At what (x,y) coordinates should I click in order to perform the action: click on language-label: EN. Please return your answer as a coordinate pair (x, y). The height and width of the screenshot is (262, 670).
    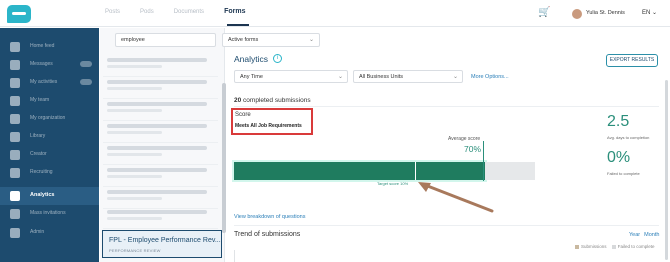
    Looking at the image, I should click on (646, 13).